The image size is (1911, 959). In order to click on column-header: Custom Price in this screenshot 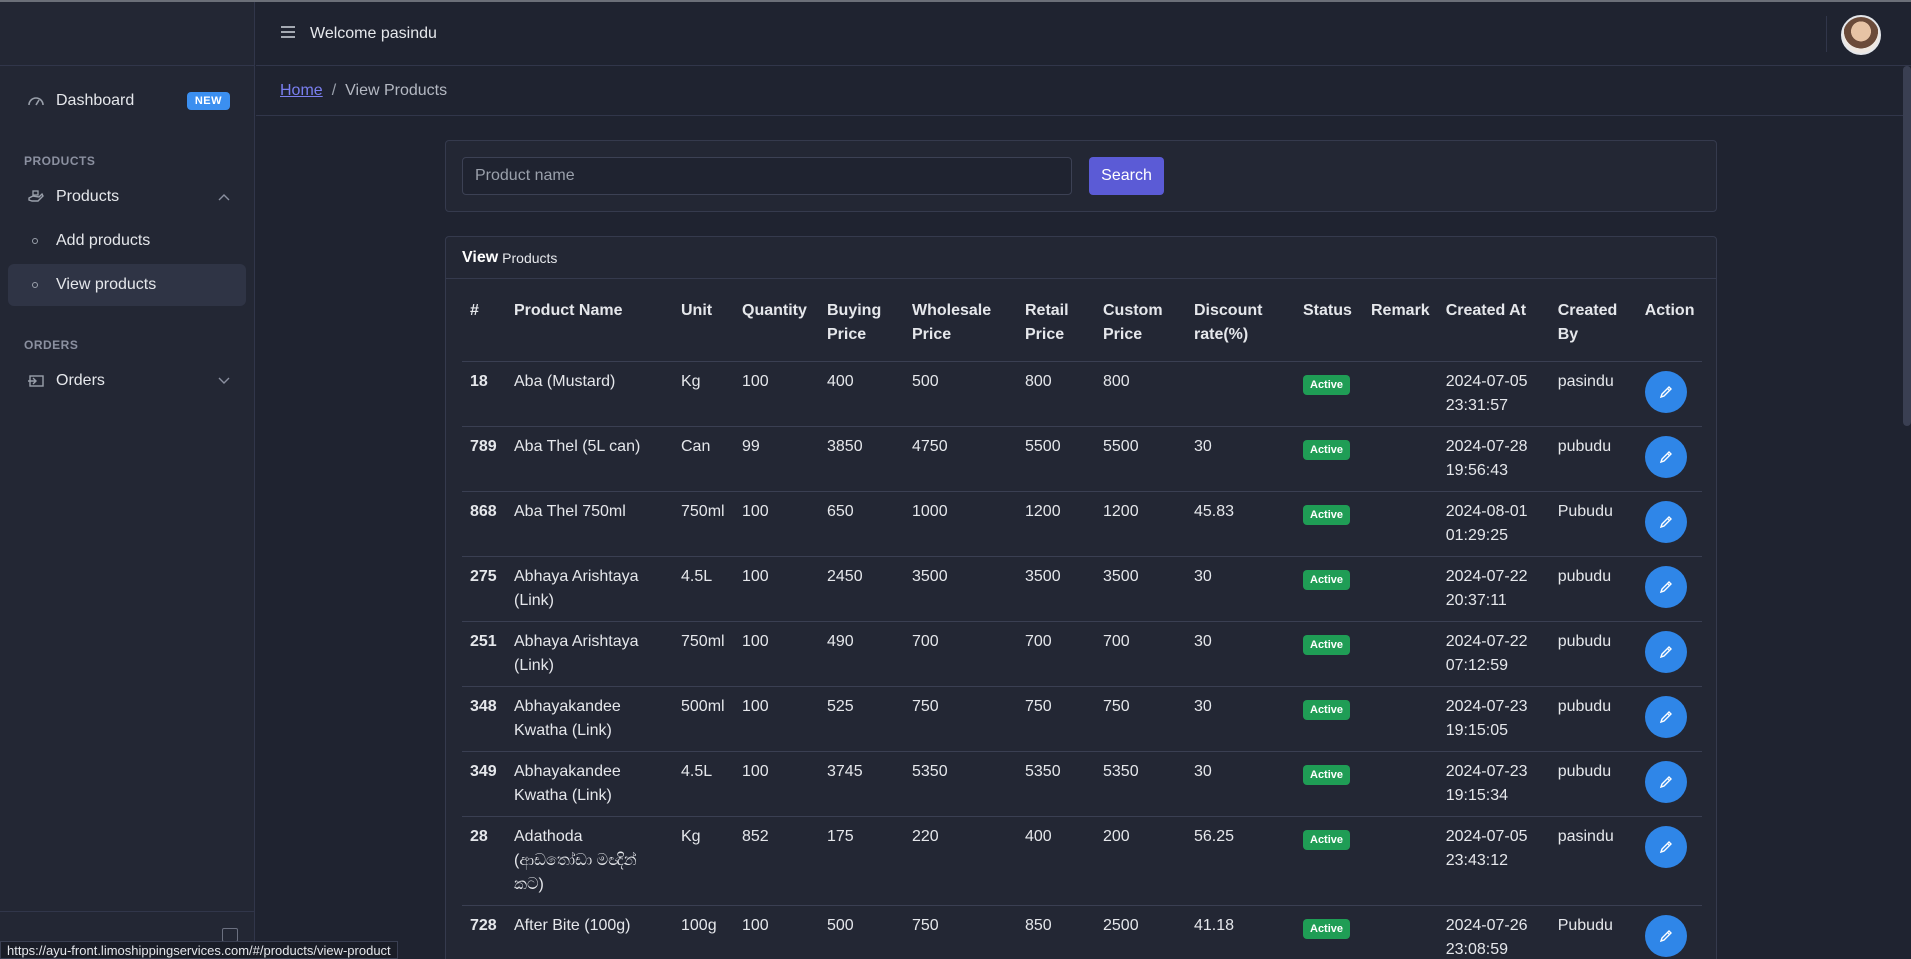, I will do `click(1140, 327)`.